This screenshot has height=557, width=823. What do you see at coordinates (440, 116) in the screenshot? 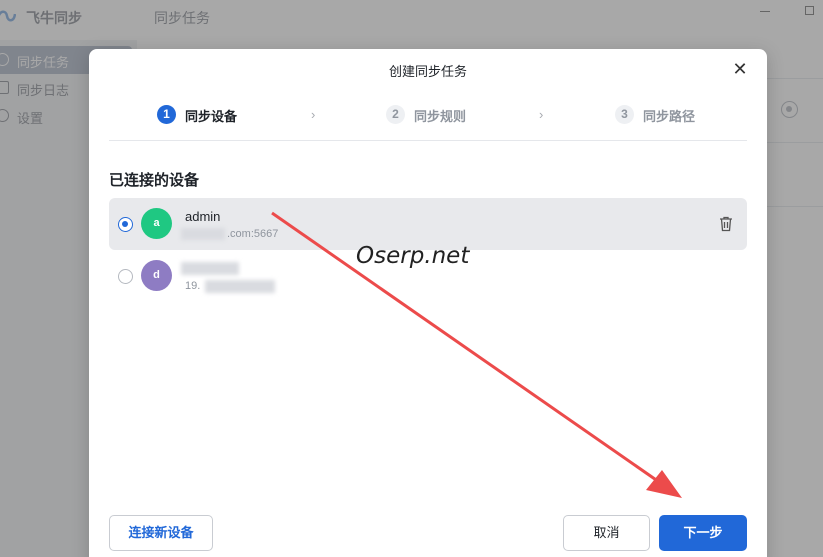
I see `step-label: 同步规则` at bounding box center [440, 116].